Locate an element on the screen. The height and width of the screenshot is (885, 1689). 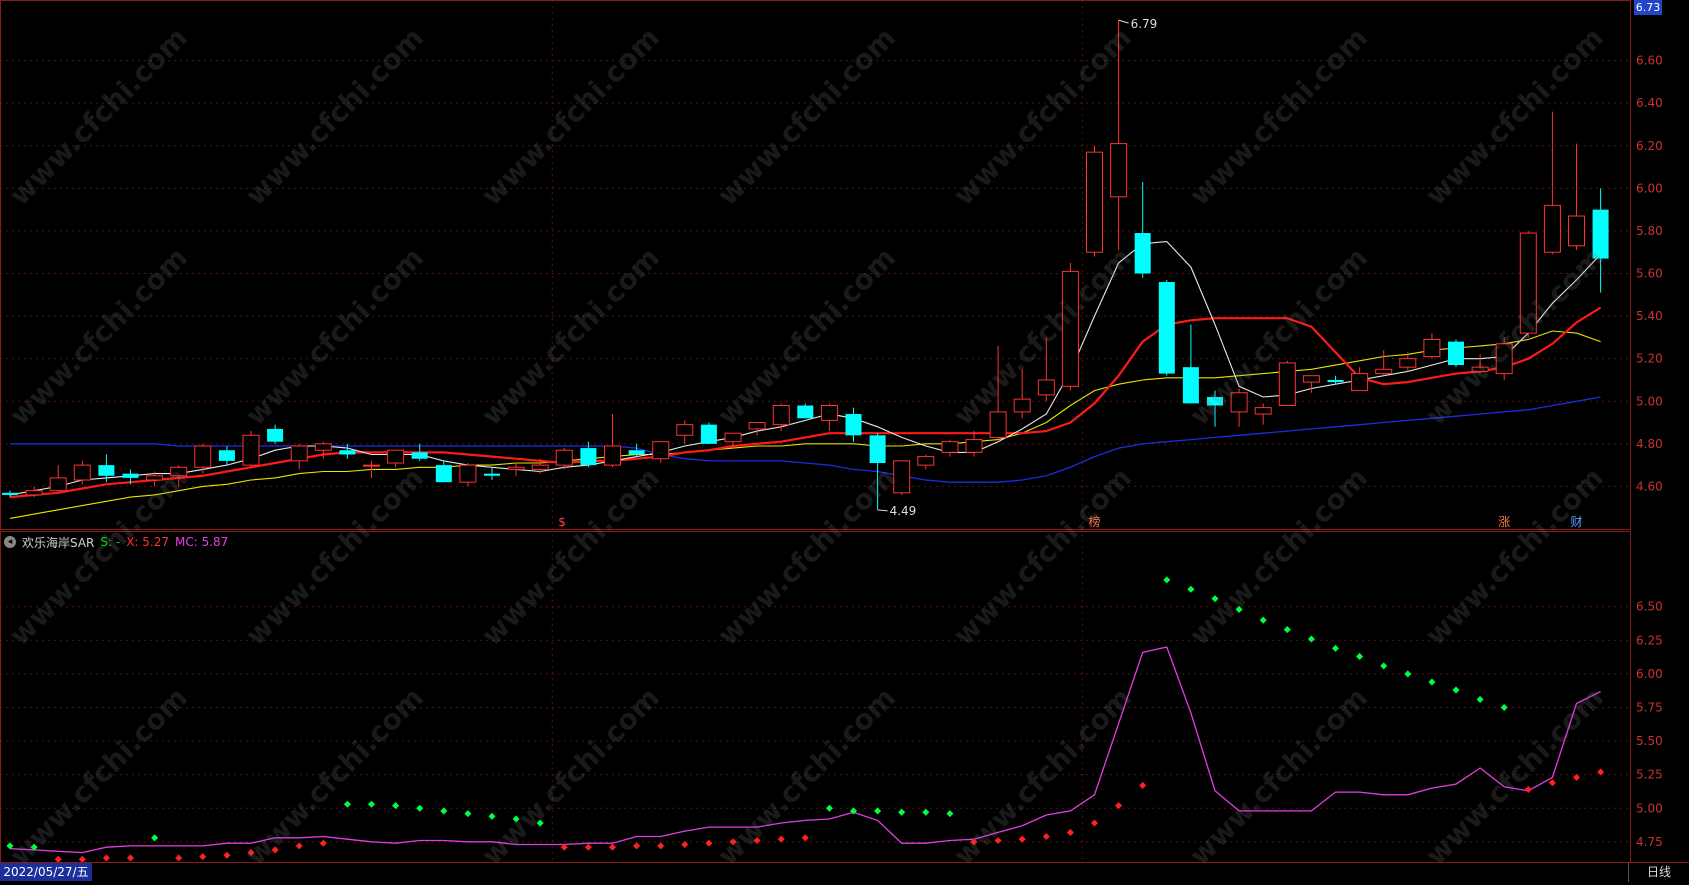
low-price-label: 4.49 is located at coordinates (903, 511).